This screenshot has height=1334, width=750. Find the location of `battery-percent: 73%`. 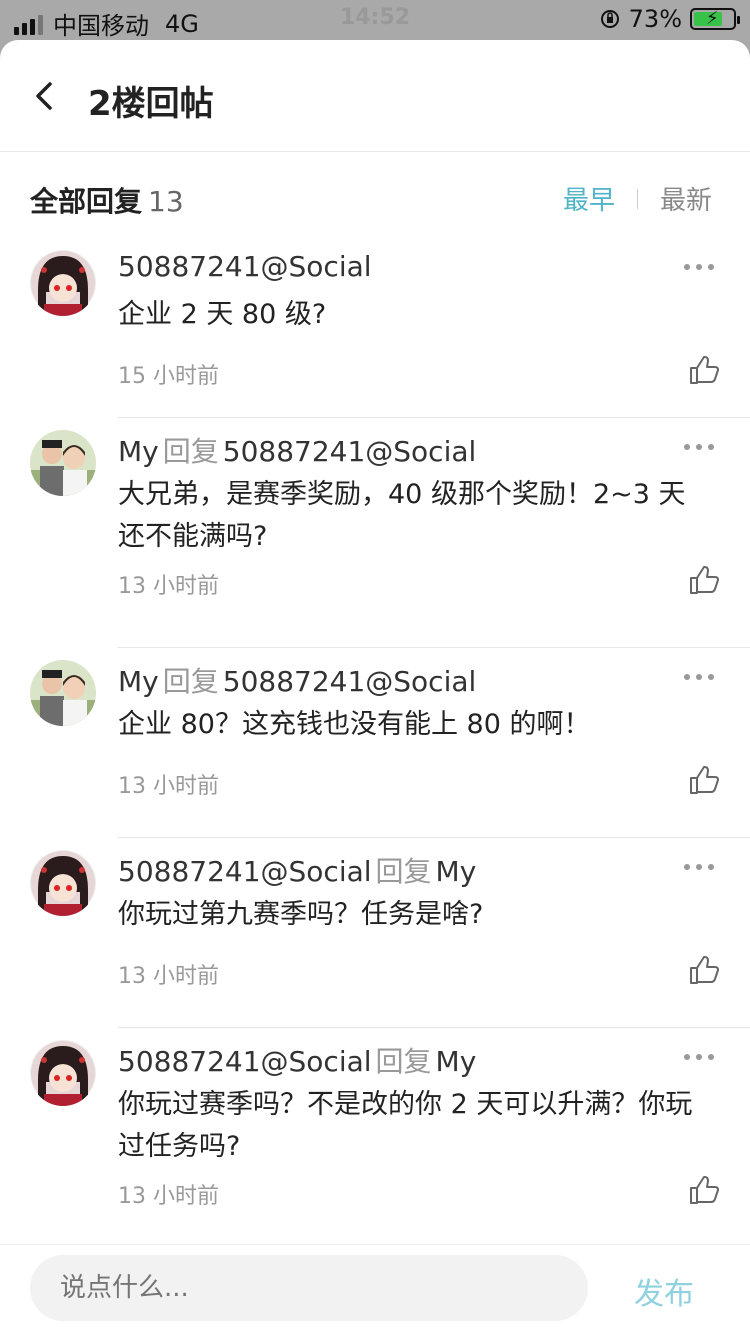

battery-percent: 73% is located at coordinates (655, 19).